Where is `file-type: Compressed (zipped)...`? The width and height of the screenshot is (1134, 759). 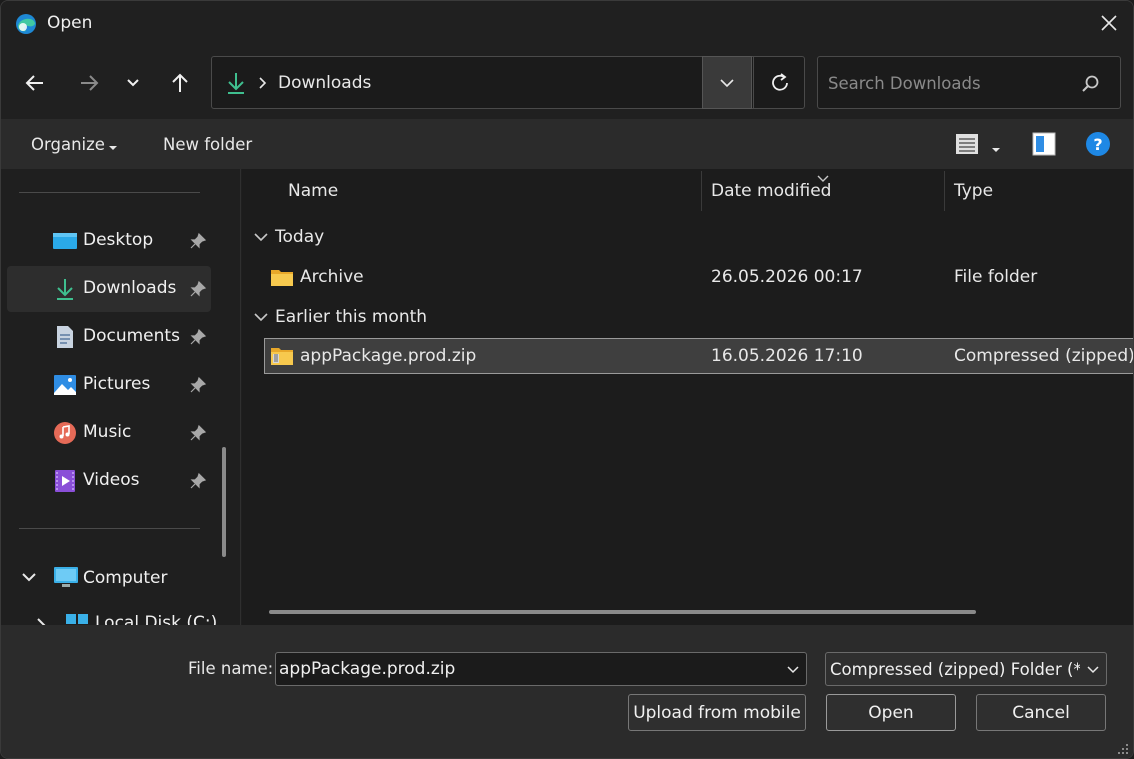
file-type: Compressed (zipped)... is located at coordinates (1044, 356).